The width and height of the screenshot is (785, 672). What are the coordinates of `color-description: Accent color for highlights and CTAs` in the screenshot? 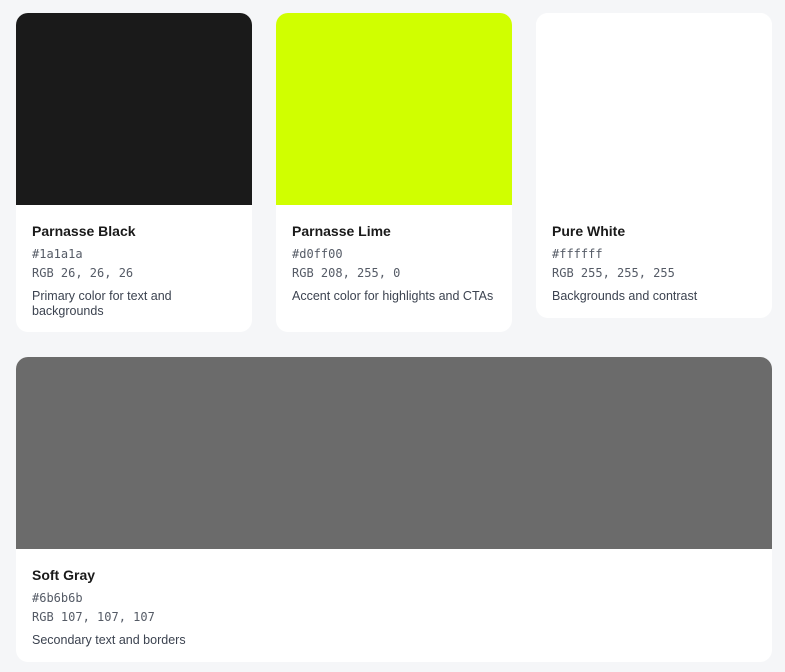 It's located at (393, 296).